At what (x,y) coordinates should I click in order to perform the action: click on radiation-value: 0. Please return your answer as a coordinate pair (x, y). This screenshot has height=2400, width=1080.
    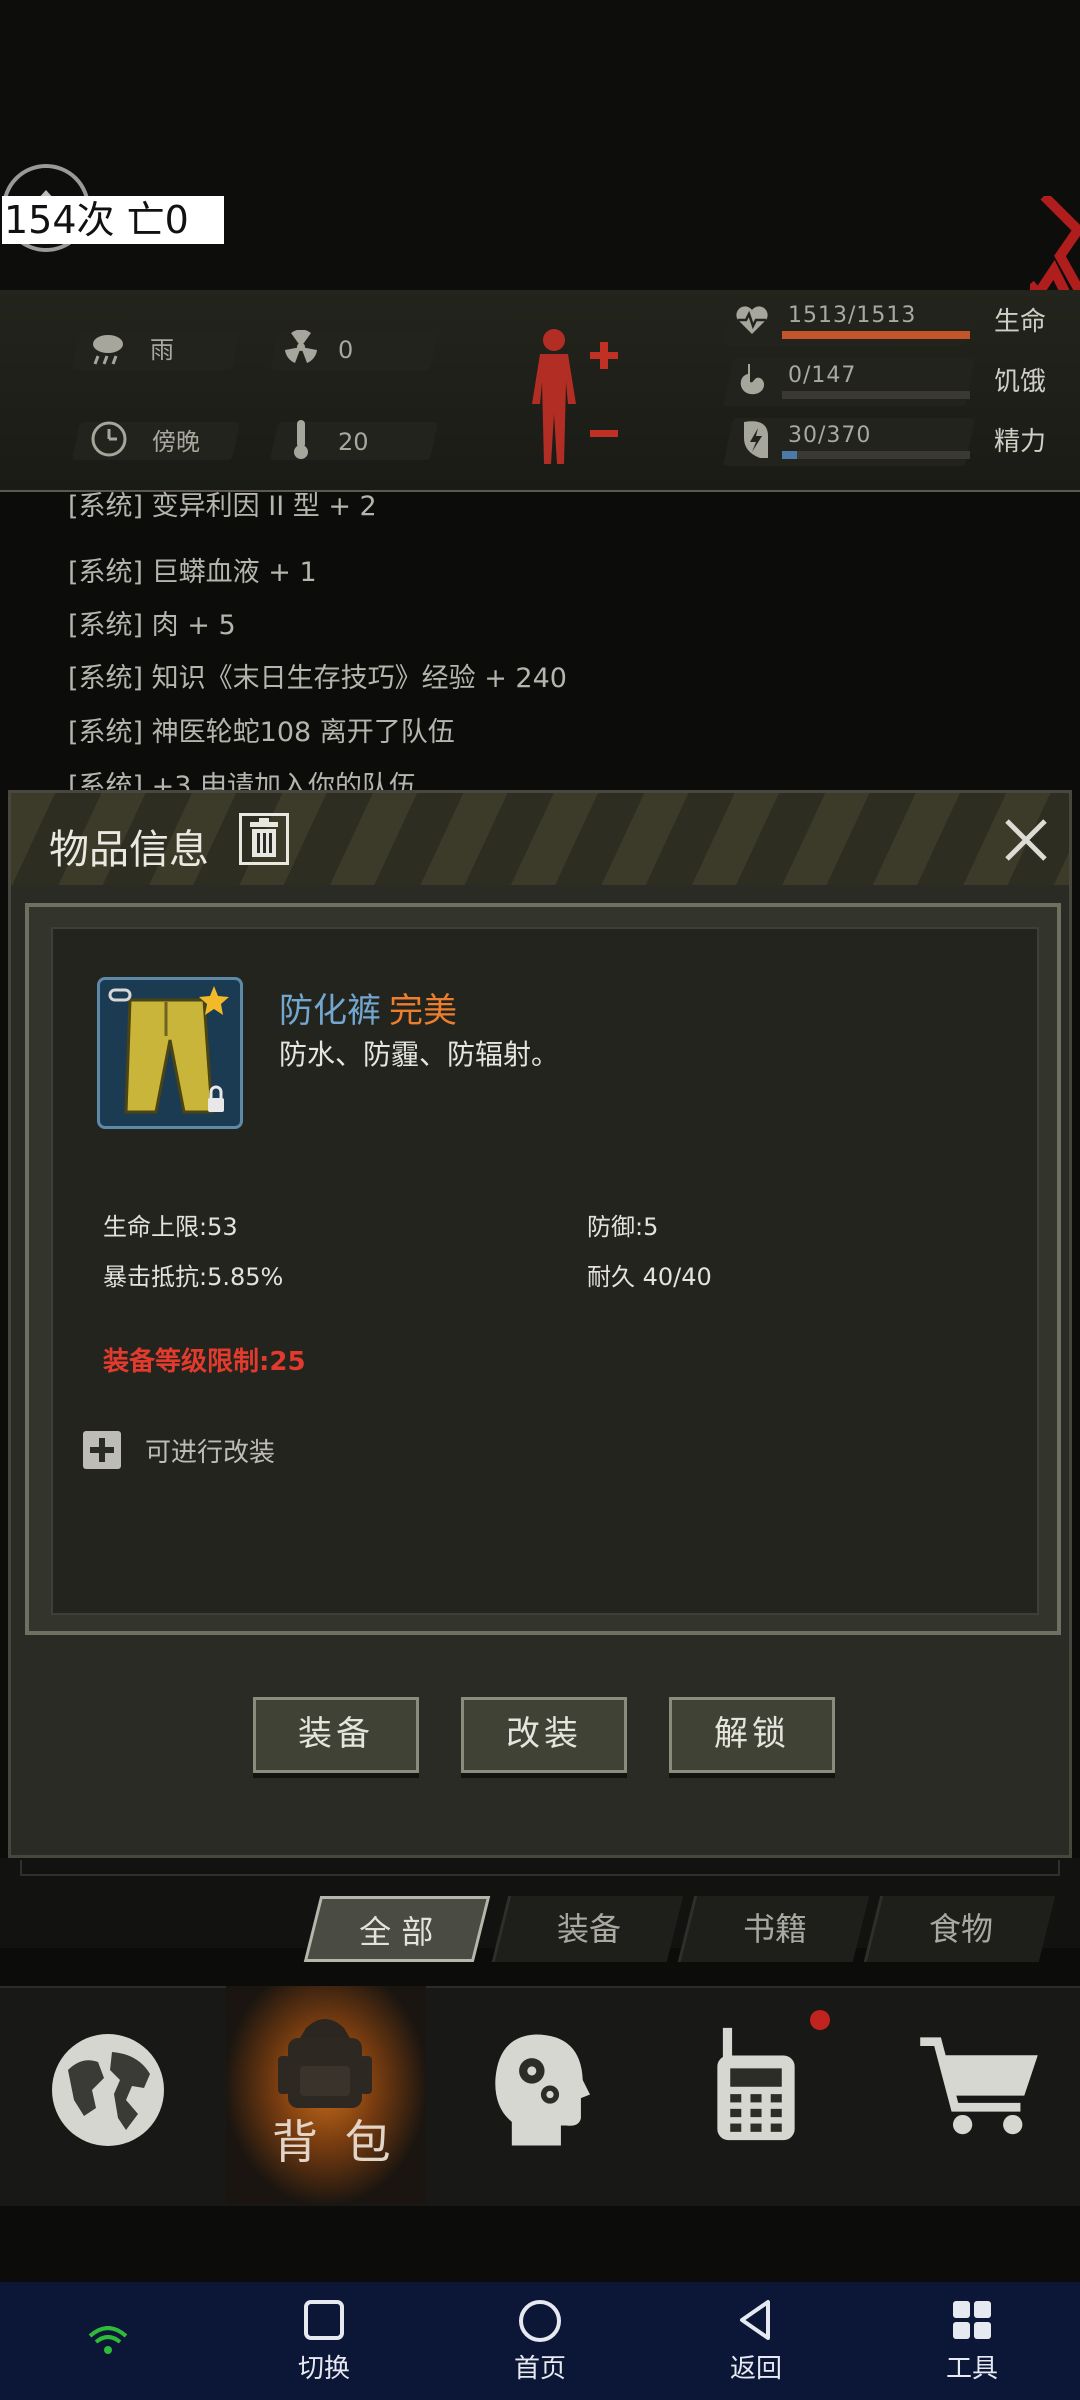
    Looking at the image, I should click on (346, 350).